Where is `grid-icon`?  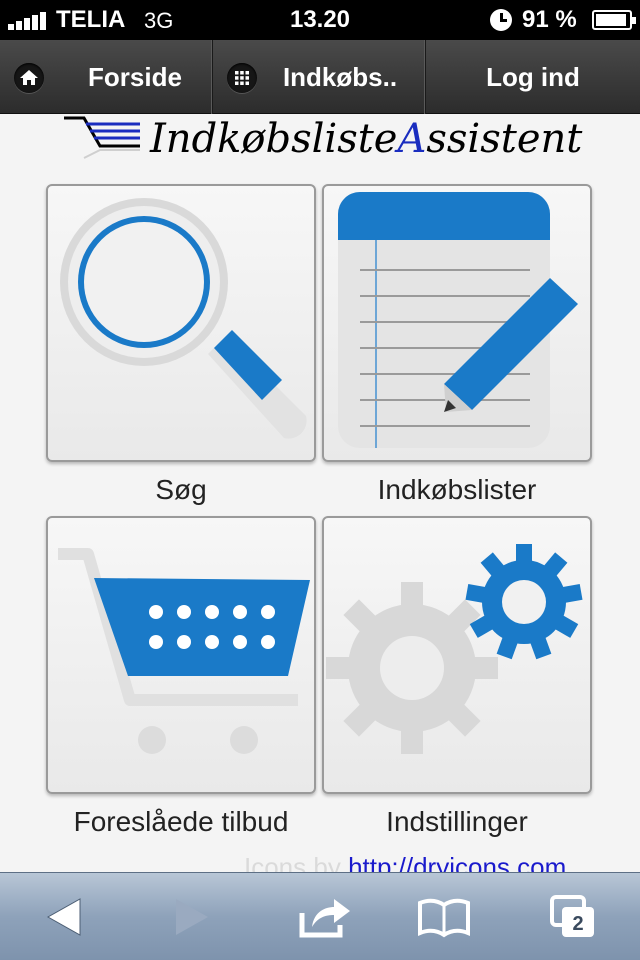
grid-icon is located at coordinates (242, 78).